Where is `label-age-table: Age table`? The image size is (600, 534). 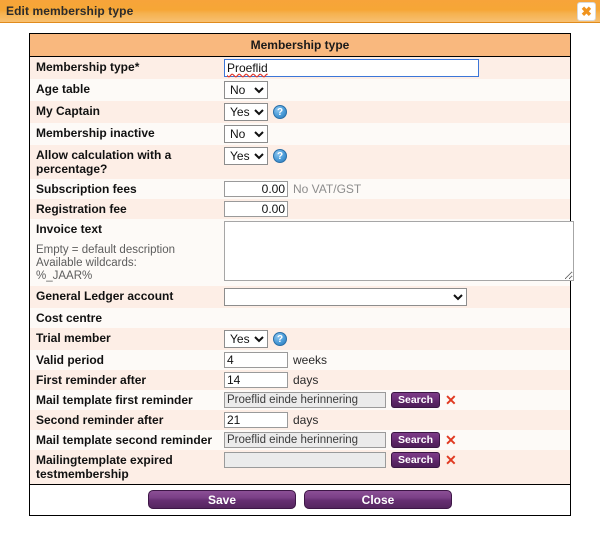 label-age-table: Age table is located at coordinates (63, 89).